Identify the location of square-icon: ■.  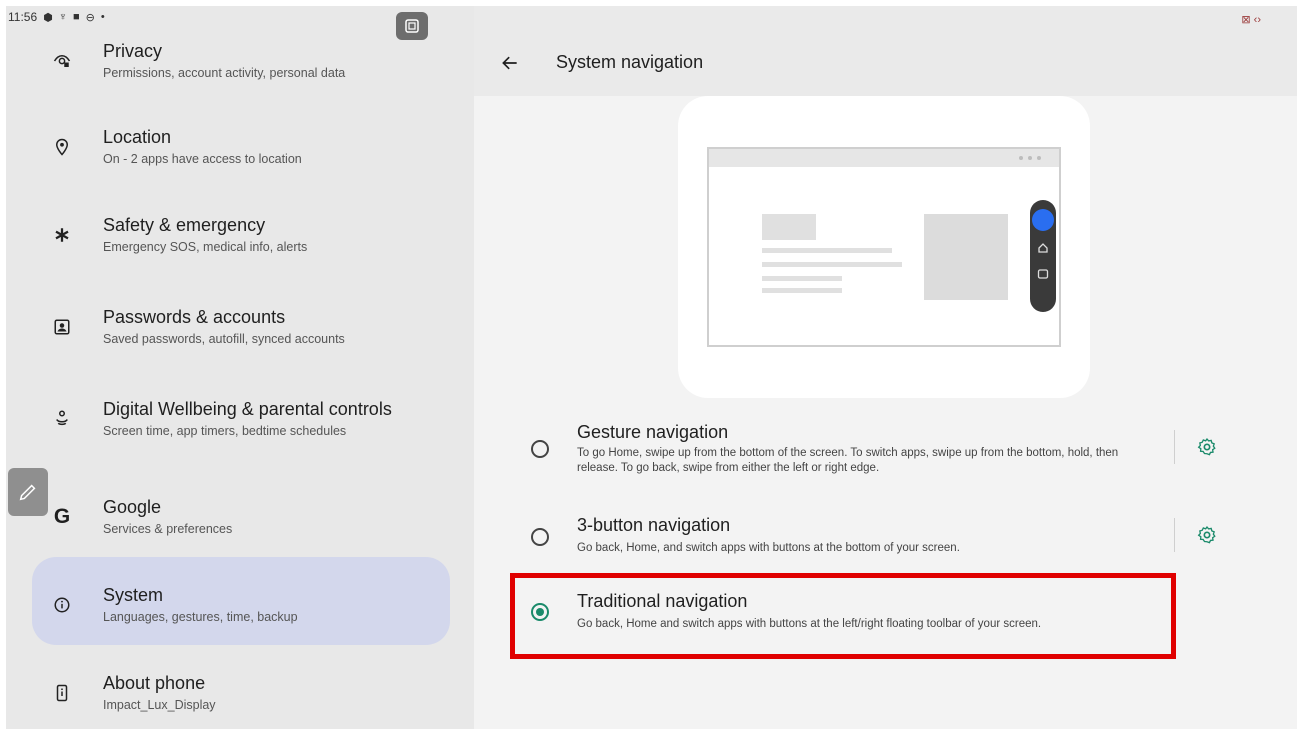
(76, 17).